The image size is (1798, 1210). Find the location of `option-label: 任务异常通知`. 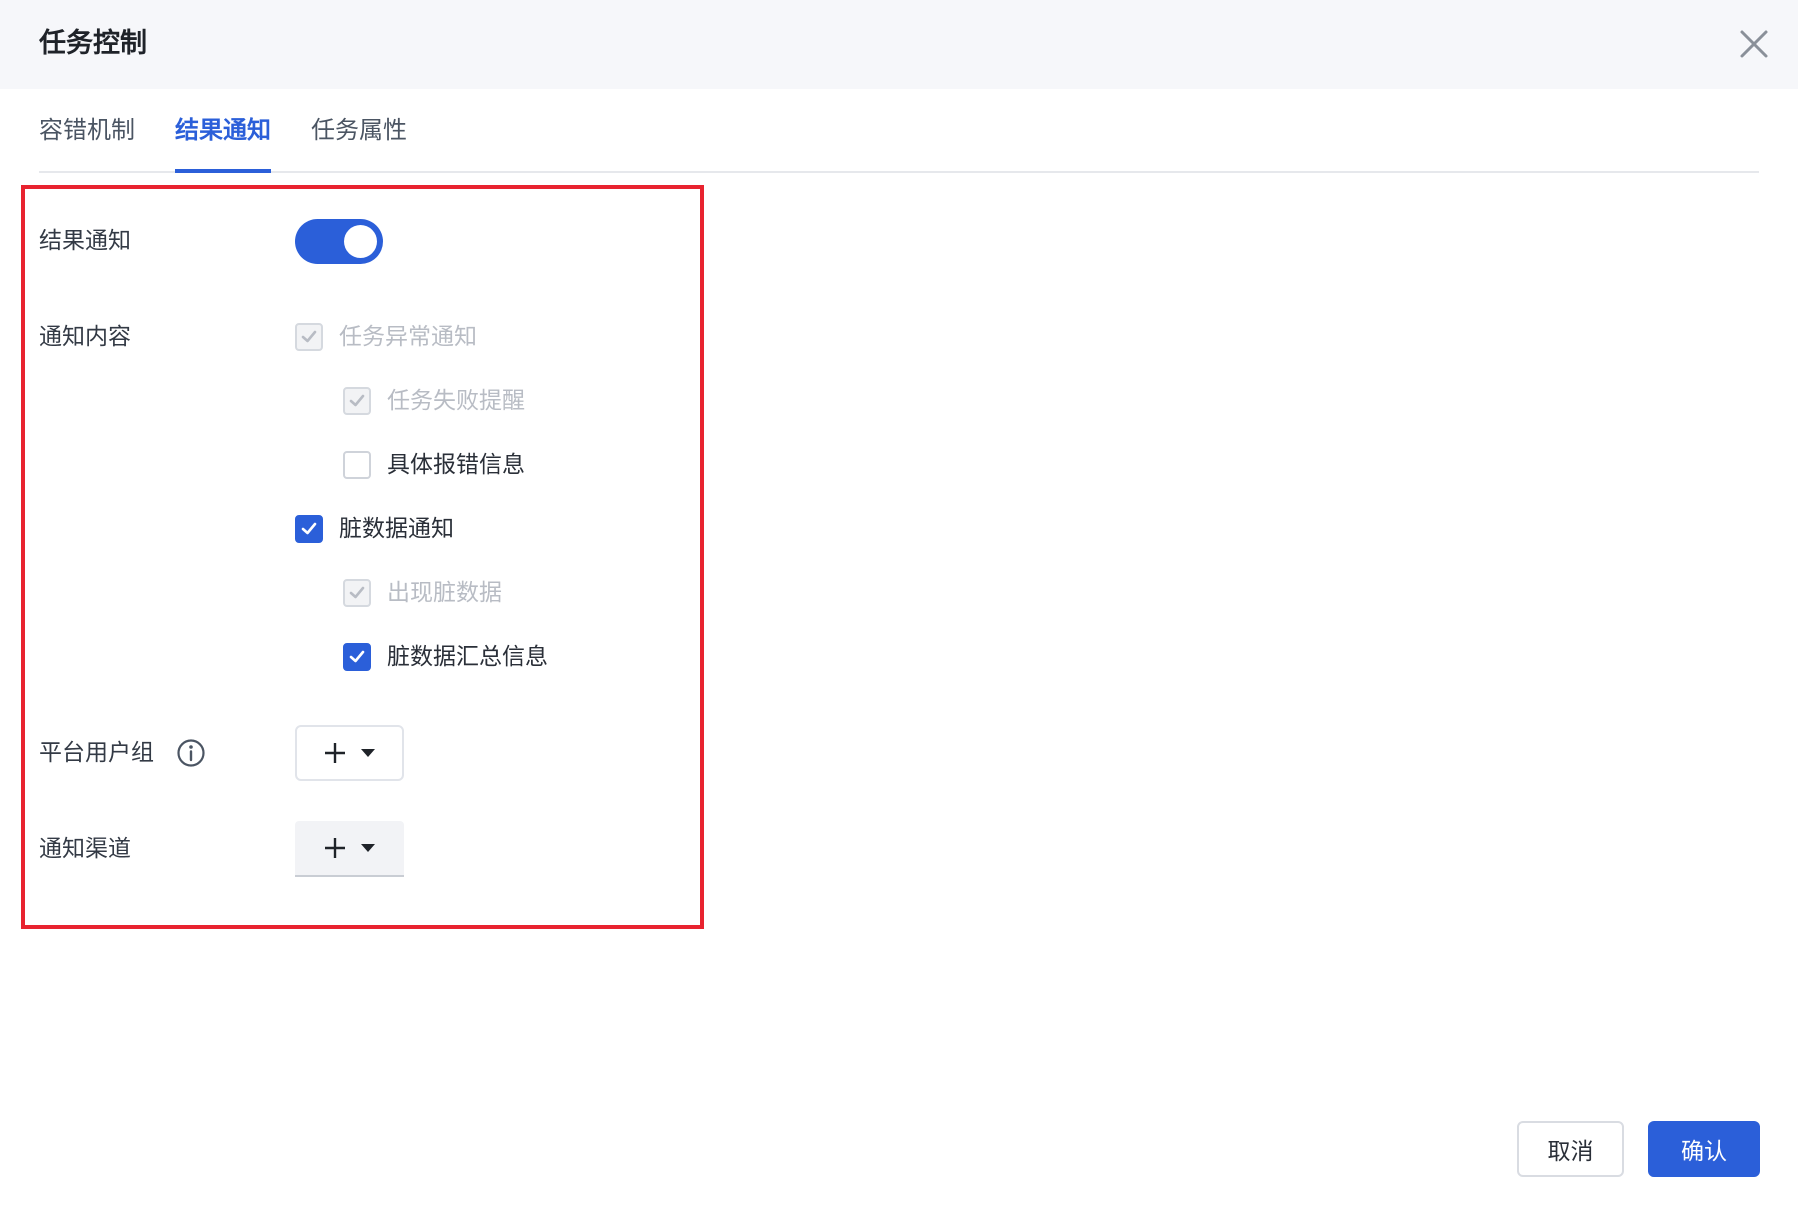

option-label: 任务异常通知 is located at coordinates (408, 337).